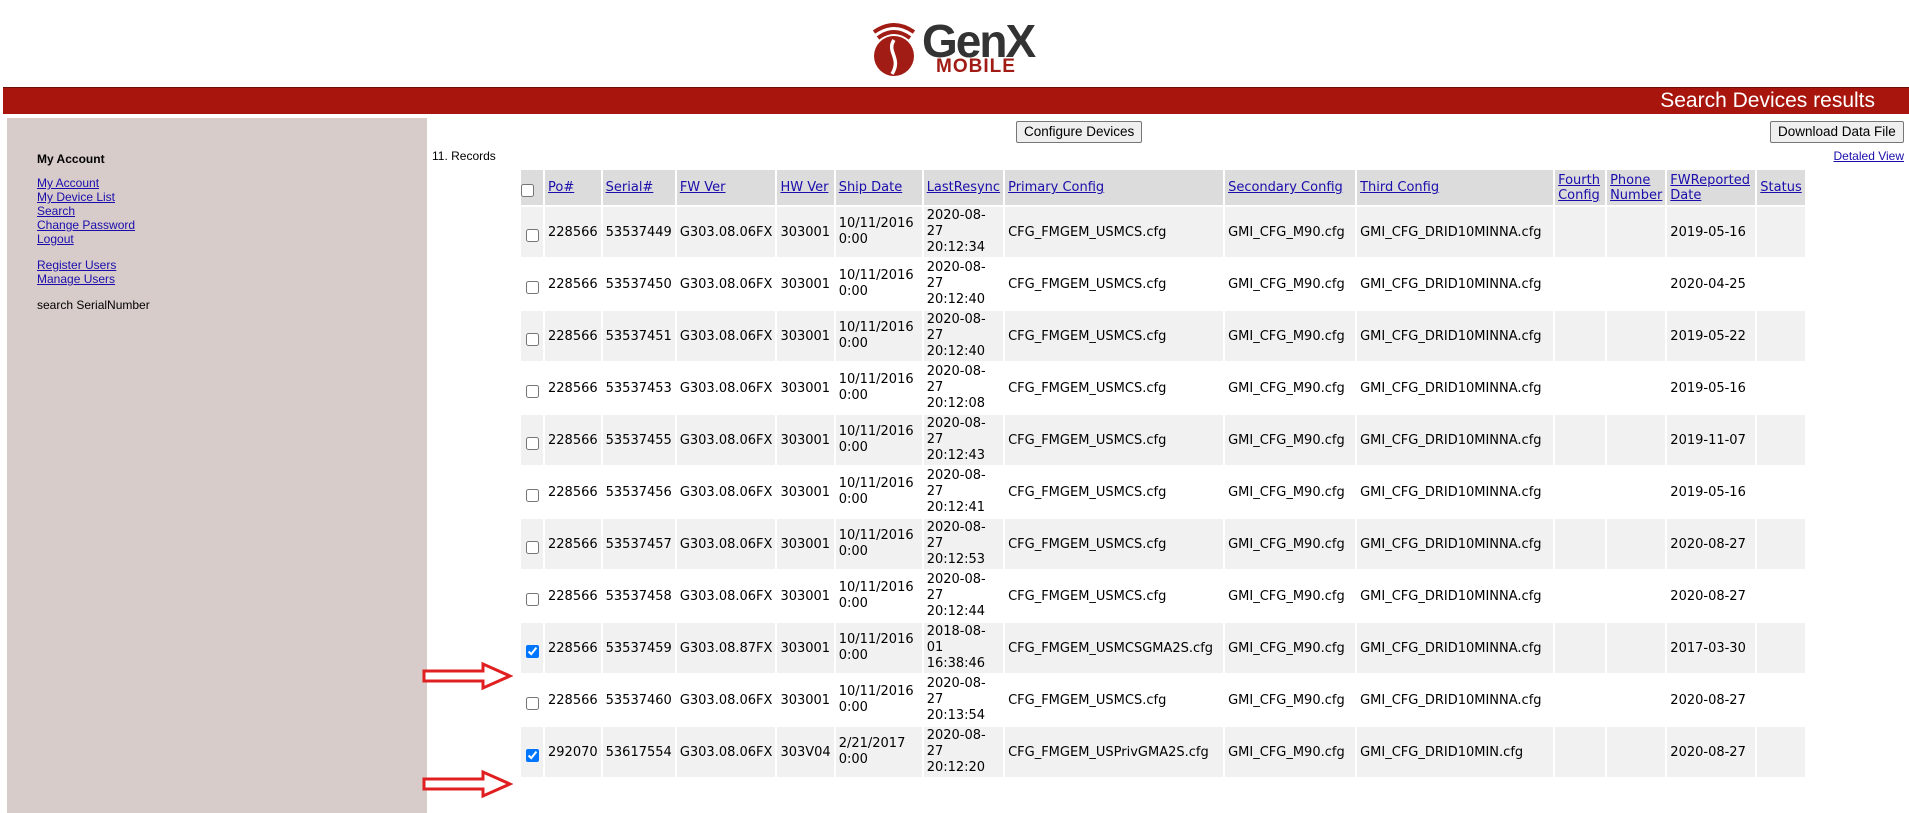 This screenshot has width=1909, height=813. Describe the element at coordinates (1285, 187) in the screenshot. I see `col-secondary-config: Secondary Config` at that location.